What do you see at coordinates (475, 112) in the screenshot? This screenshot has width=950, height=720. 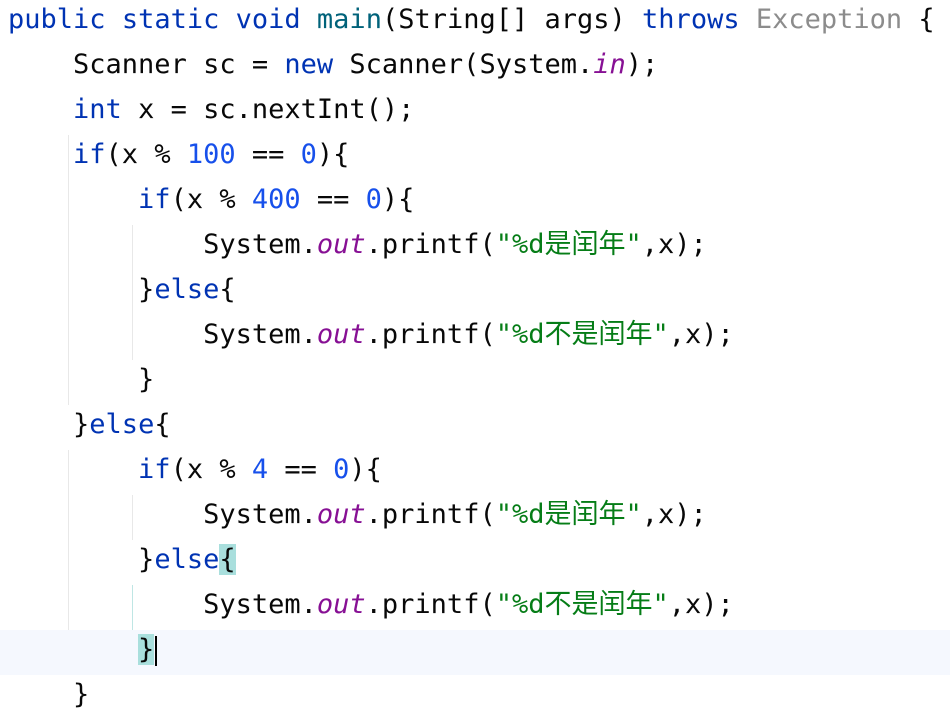 I see `code-line: int x = sc.nextInt();` at bounding box center [475, 112].